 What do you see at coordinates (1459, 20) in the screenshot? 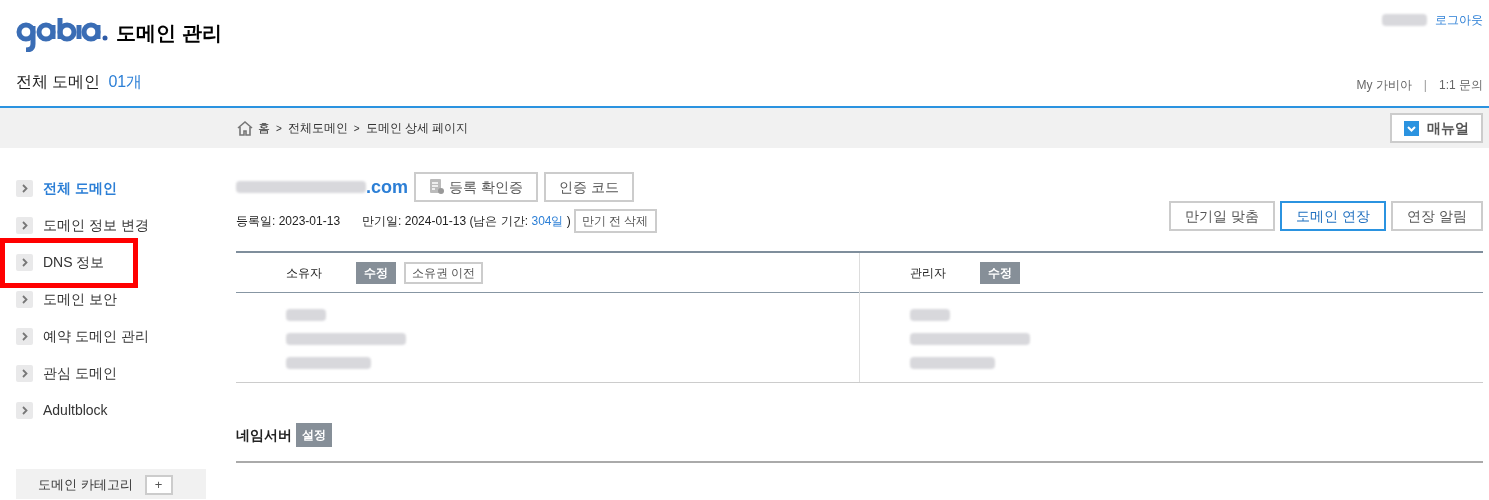
I see `logout-link: 로그아웃` at bounding box center [1459, 20].